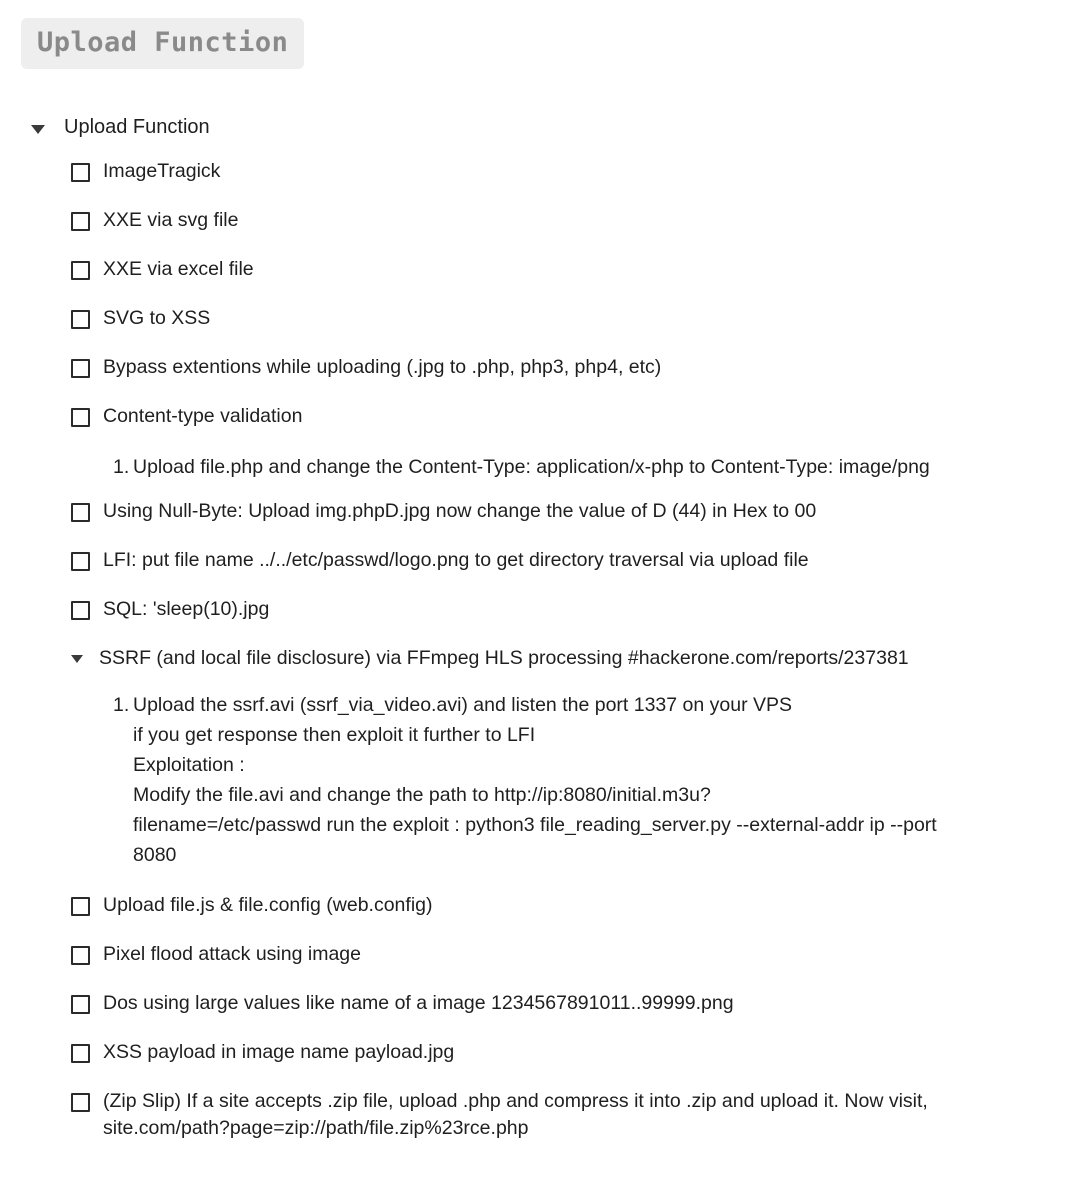 This screenshot has height=1200, width=1075. Describe the element at coordinates (203, 416) in the screenshot. I see `checklist-item-label: Content-type validation` at that location.